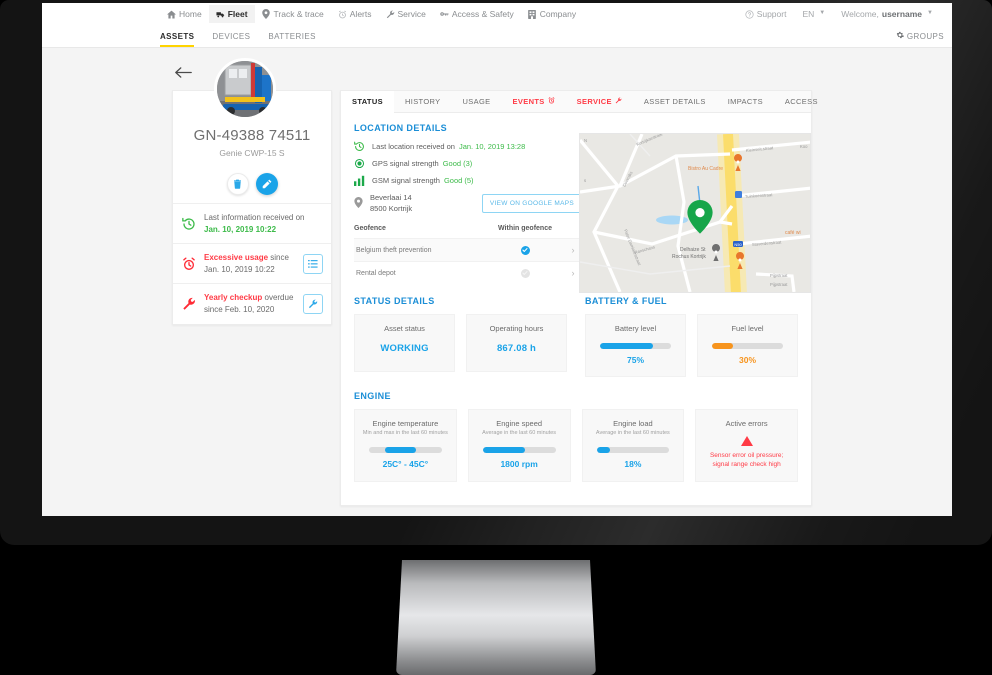  Describe the element at coordinates (394, 301) in the screenshot. I see `section-title-status: STATUS DETAILS` at that location.